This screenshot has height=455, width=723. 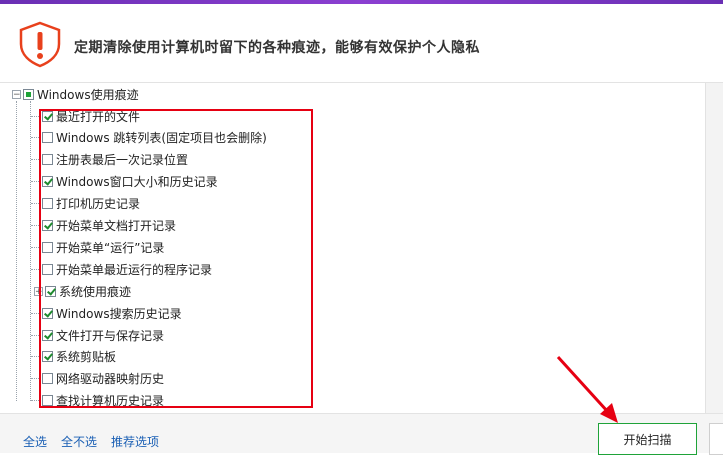 I want to click on tree-root: − Windows使用痕迹, so click(x=75, y=94).